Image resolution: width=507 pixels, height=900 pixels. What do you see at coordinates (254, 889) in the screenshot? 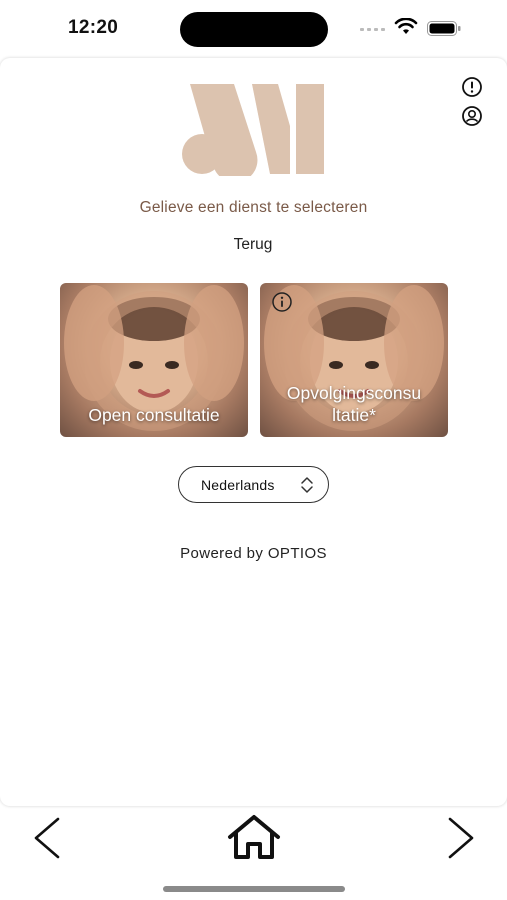
I see `home-indicator` at bounding box center [254, 889].